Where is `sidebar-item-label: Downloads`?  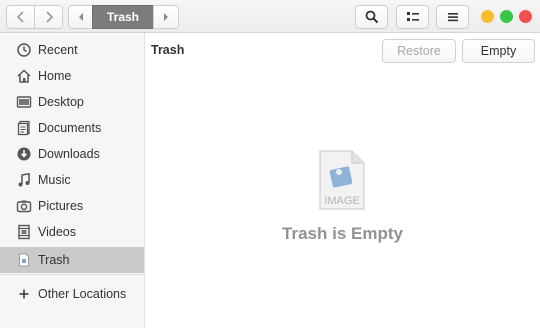 sidebar-item-label: Downloads is located at coordinates (69, 154).